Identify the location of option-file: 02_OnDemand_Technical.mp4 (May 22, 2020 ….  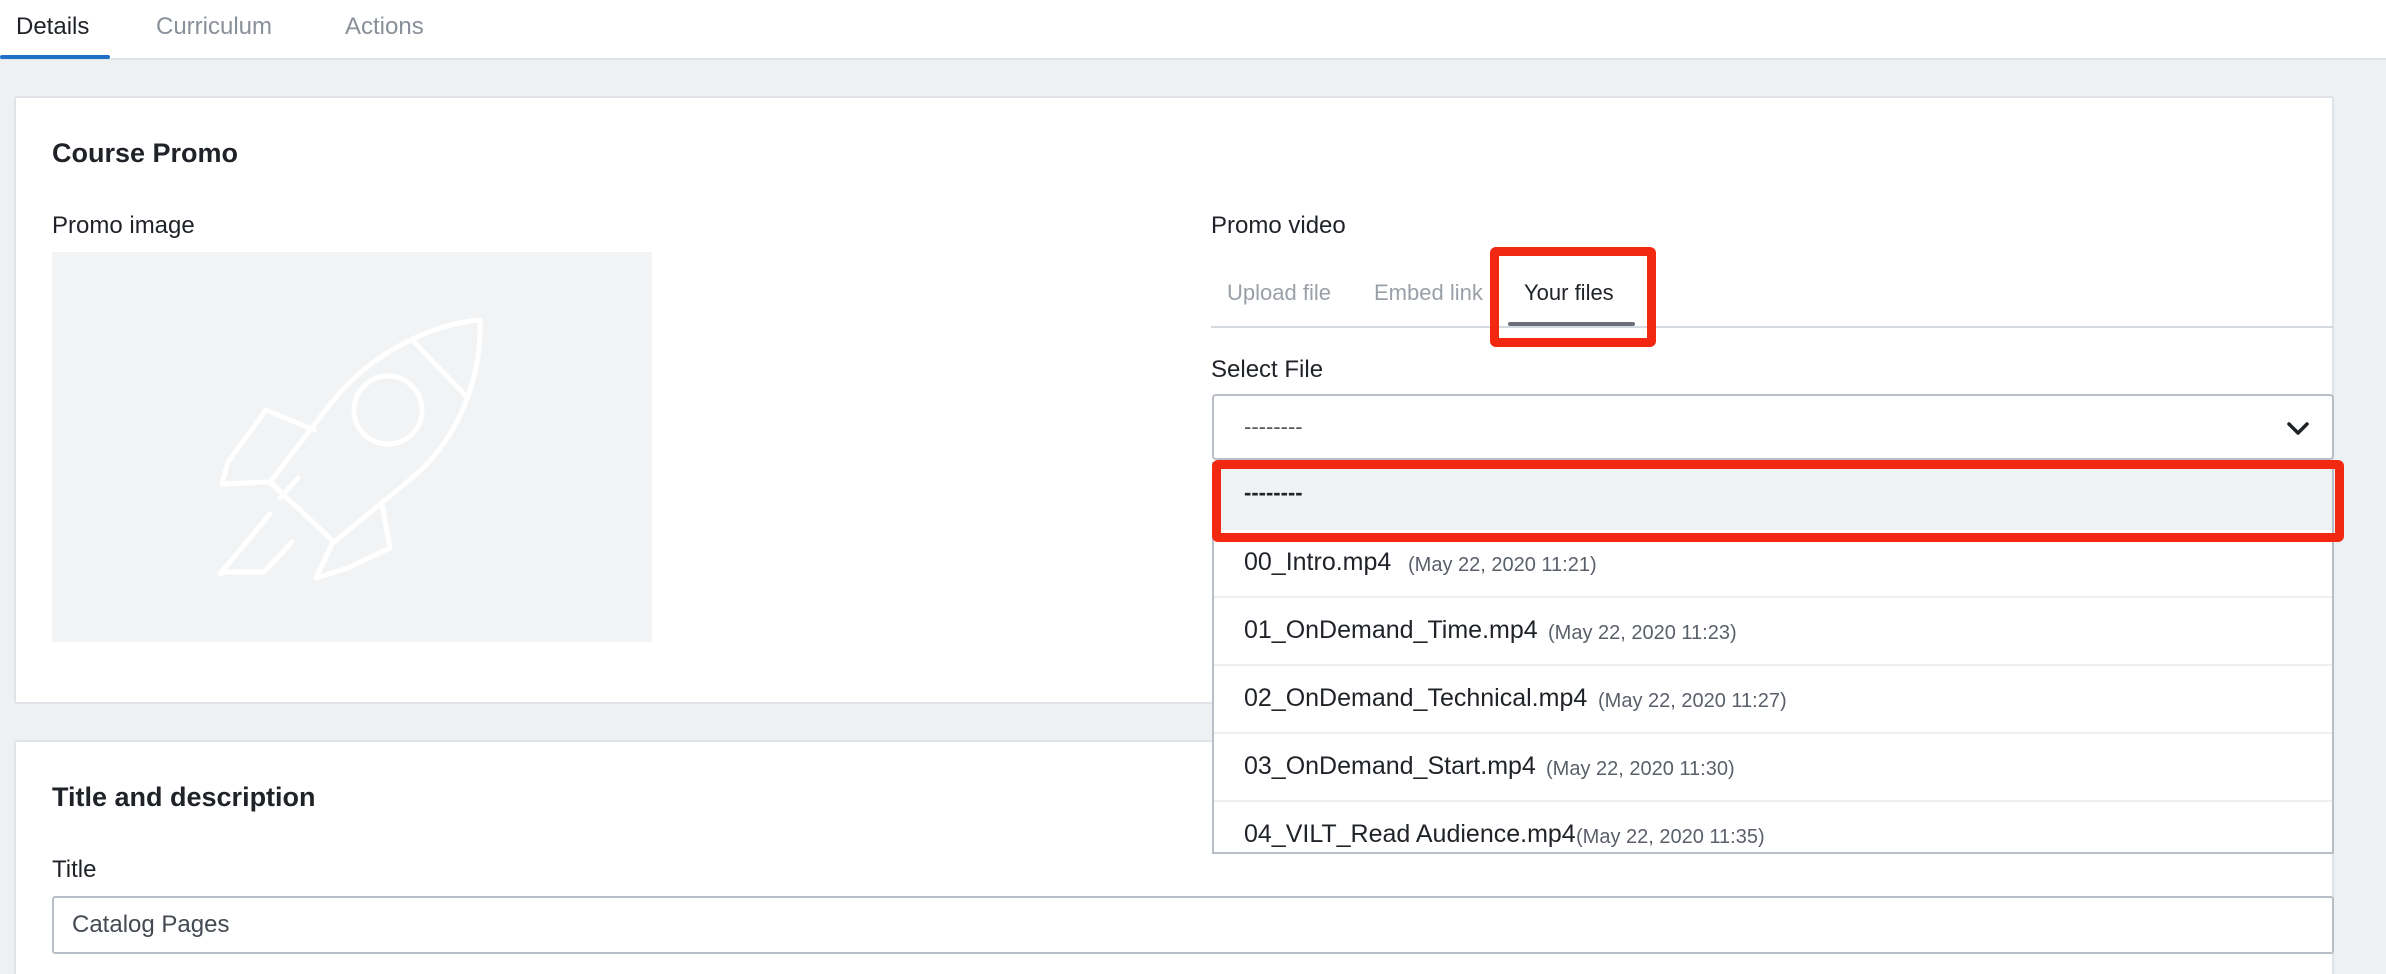
(1773, 700).